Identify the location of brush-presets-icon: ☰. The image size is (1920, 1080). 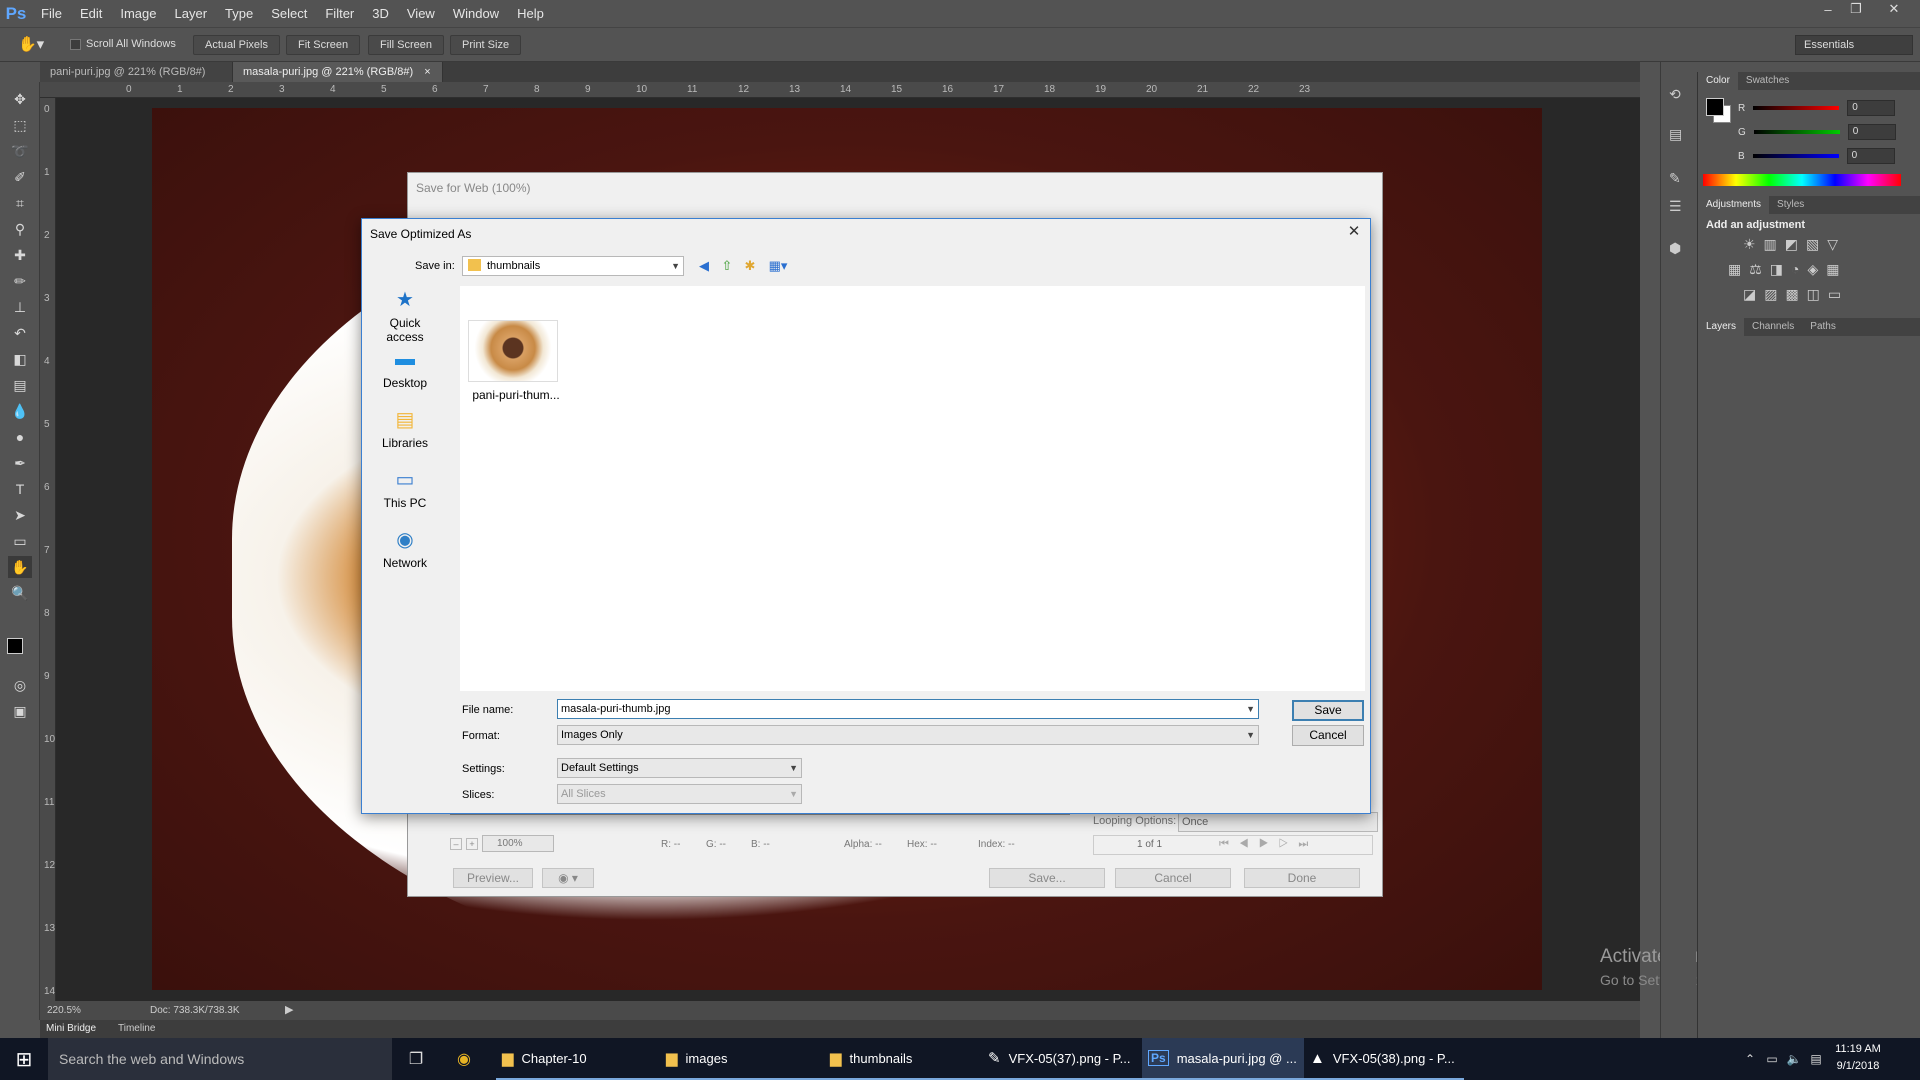
(1675, 206).